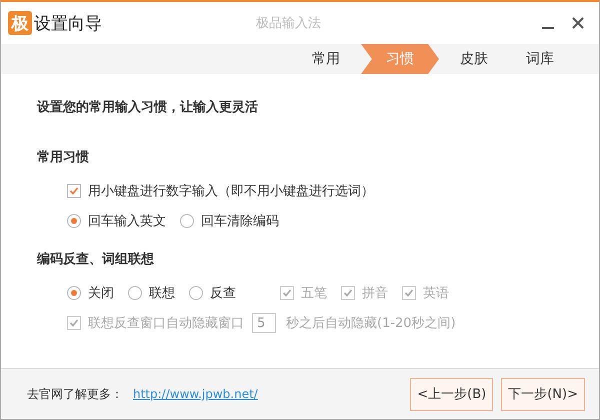 The width and height of the screenshot is (600, 420). Describe the element at coordinates (148, 107) in the screenshot. I see `intro-text: 设置您的常用输入习惯，让输入更灵活` at that location.